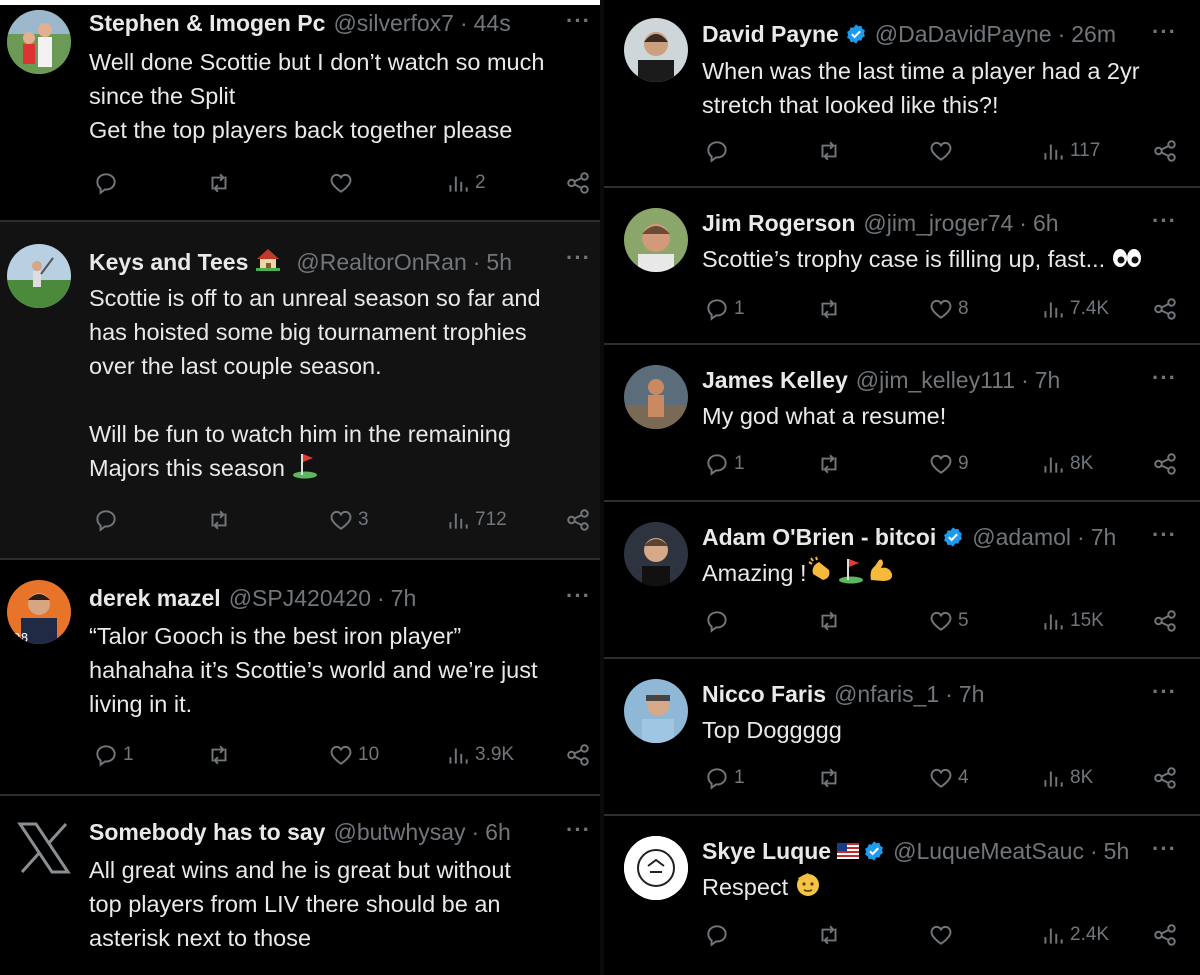  I want to click on display-name-text: Keys and Tees, so click(168, 262).